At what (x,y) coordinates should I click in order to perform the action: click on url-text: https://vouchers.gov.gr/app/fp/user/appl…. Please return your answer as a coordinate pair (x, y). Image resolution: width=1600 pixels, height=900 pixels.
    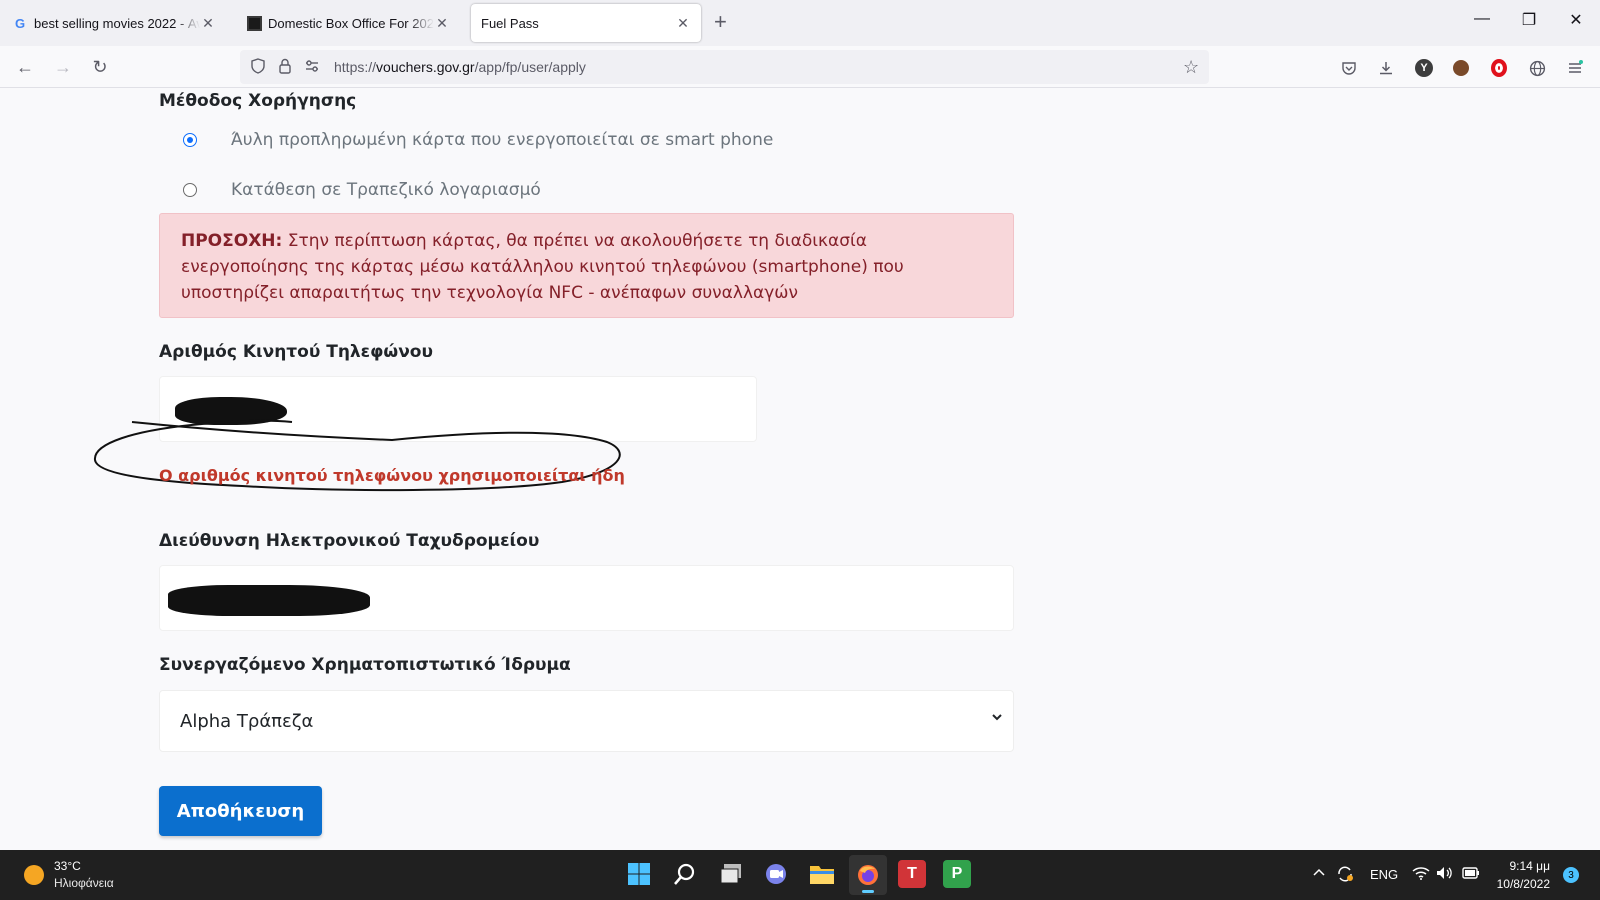
    Looking at the image, I should click on (460, 67).